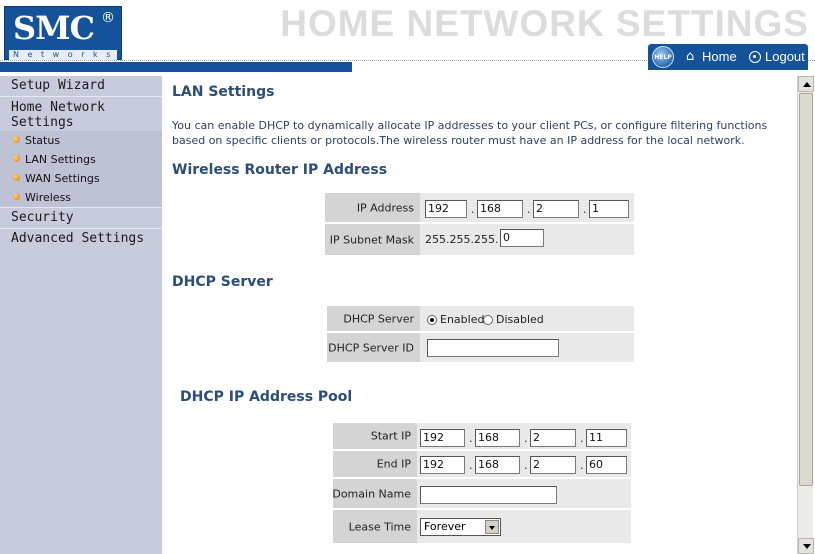 The width and height of the screenshot is (815, 554). What do you see at coordinates (81, 114) in the screenshot?
I see `sidebar-item-home-network-settings: Home Network Settings` at bounding box center [81, 114].